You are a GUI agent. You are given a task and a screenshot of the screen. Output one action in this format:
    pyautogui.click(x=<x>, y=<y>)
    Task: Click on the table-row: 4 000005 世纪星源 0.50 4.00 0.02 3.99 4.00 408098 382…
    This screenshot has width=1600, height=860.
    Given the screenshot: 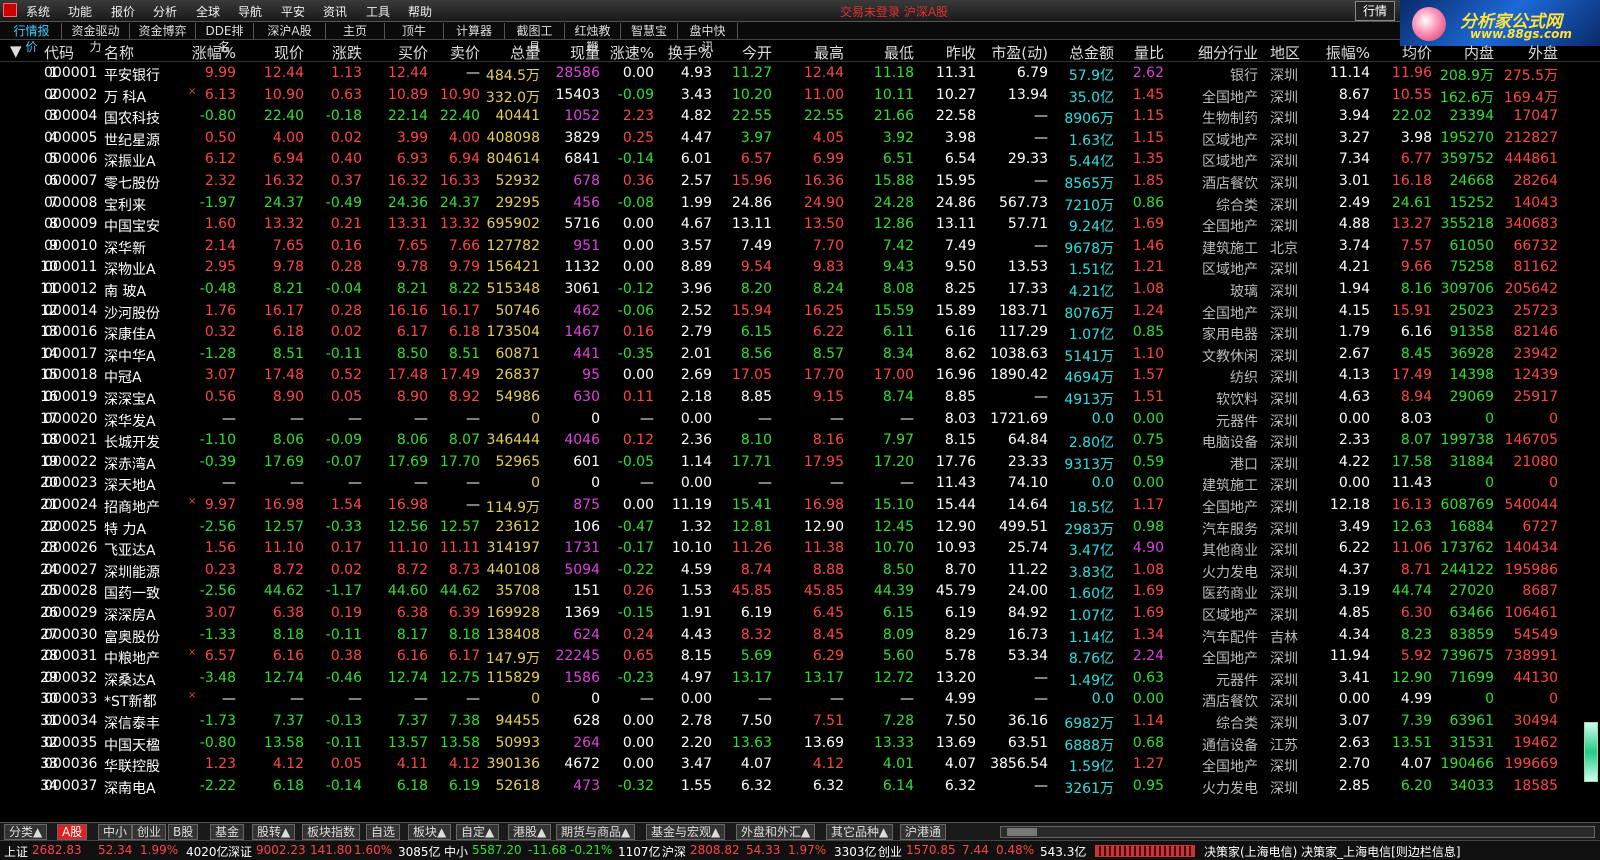 What is the action you would take?
    pyautogui.click(x=800, y=138)
    